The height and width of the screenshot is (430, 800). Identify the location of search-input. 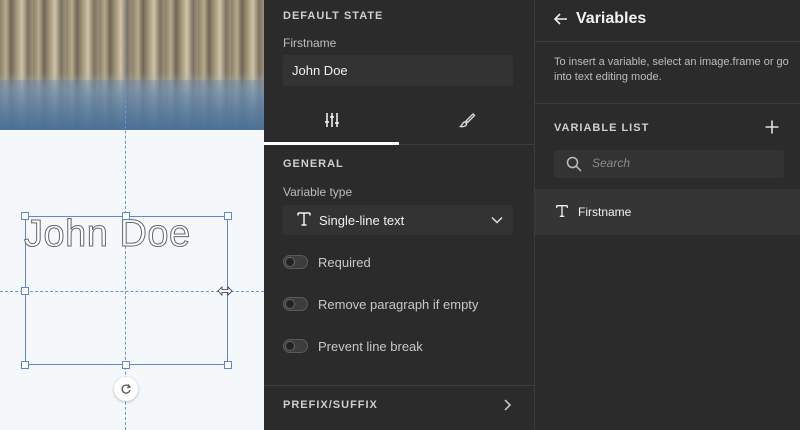
(682, 163).